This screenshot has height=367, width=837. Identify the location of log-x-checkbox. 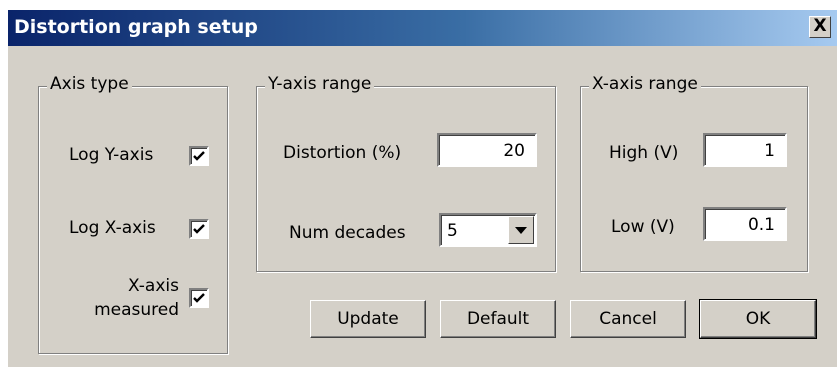
(199, 229).